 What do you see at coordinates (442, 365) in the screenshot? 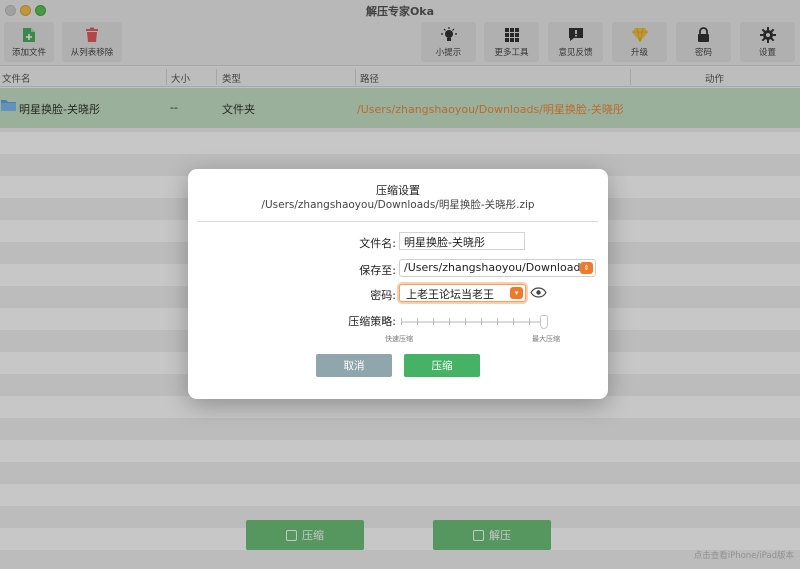
I see `confirm-compress-button: 压缩` at bounding box center [442, 365].